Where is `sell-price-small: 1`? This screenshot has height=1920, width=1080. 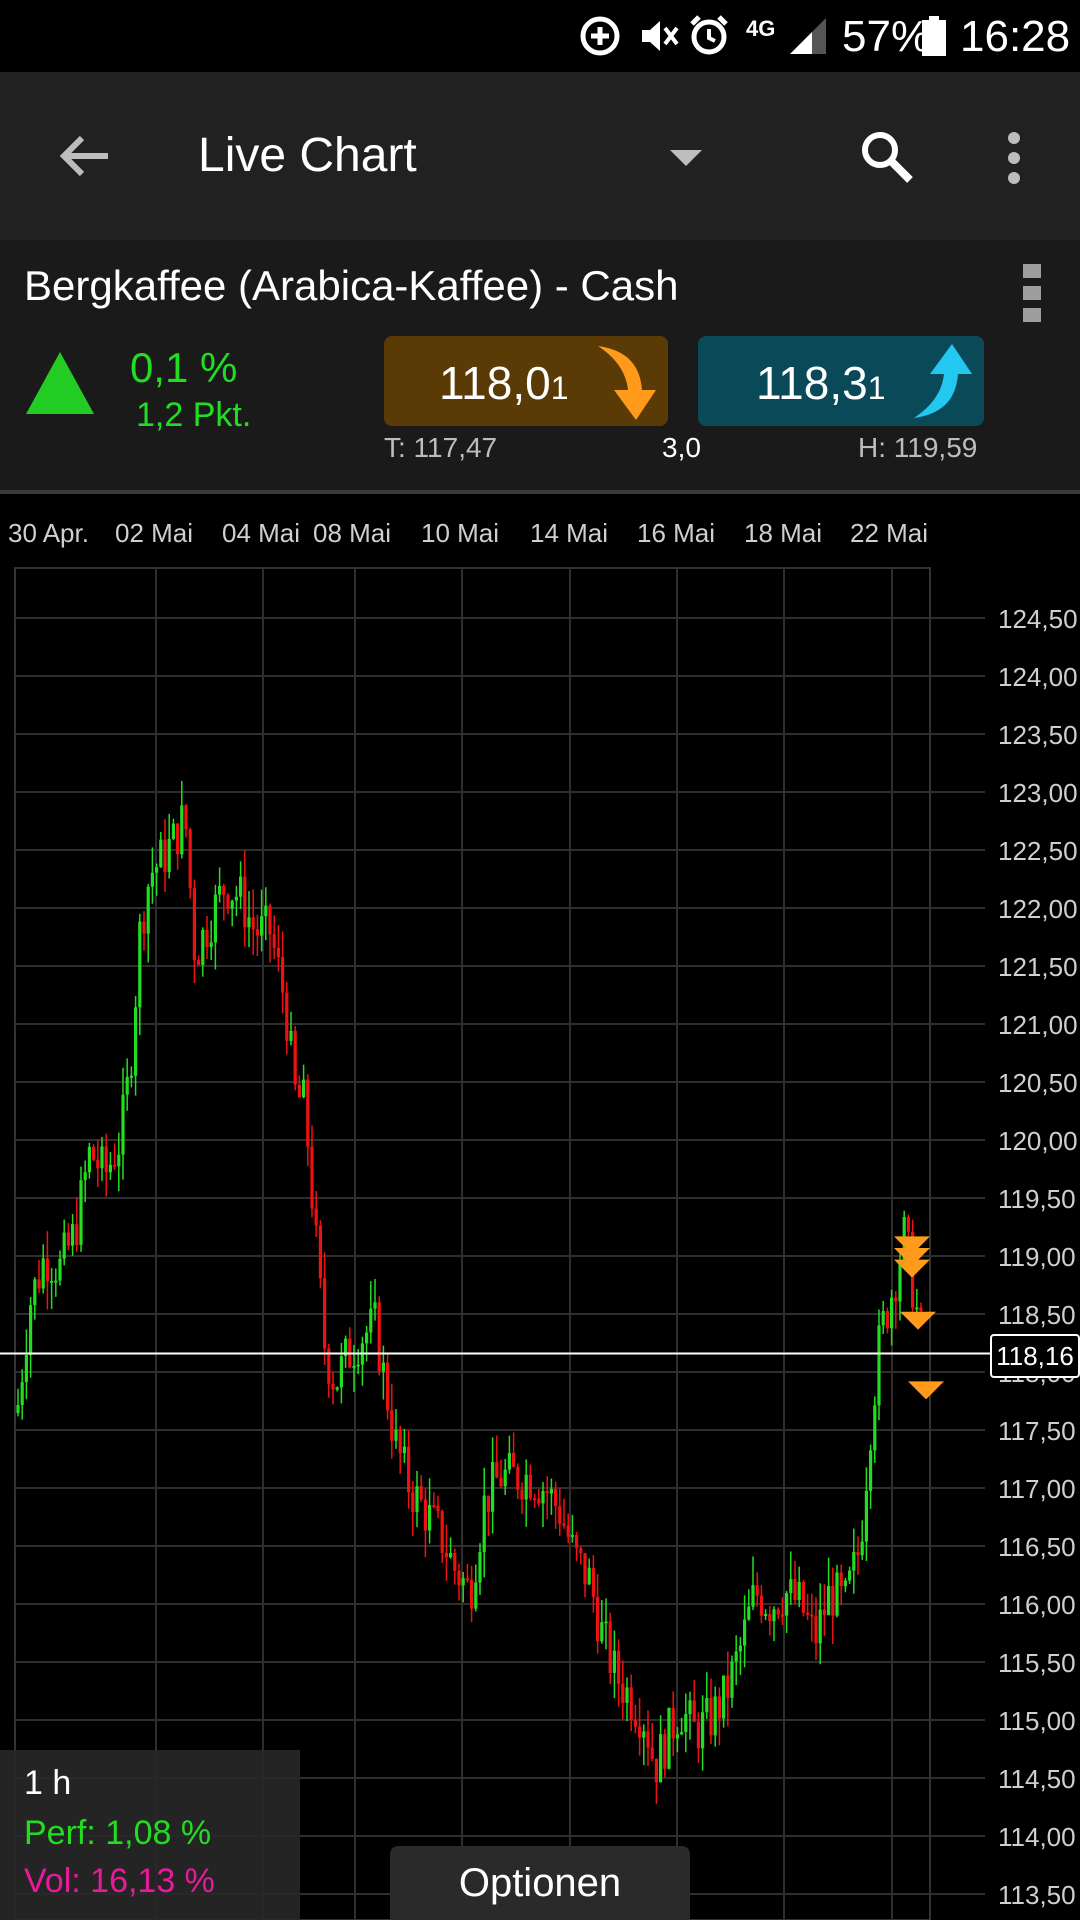
sell-price-small: 1 is located at coordinates (559, 388).